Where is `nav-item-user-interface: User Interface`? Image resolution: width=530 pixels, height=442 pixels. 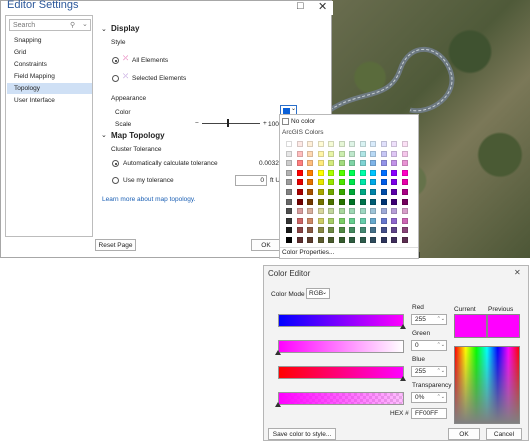 nav-item-user-interface: User Interface is located at coordinates (49, 100).